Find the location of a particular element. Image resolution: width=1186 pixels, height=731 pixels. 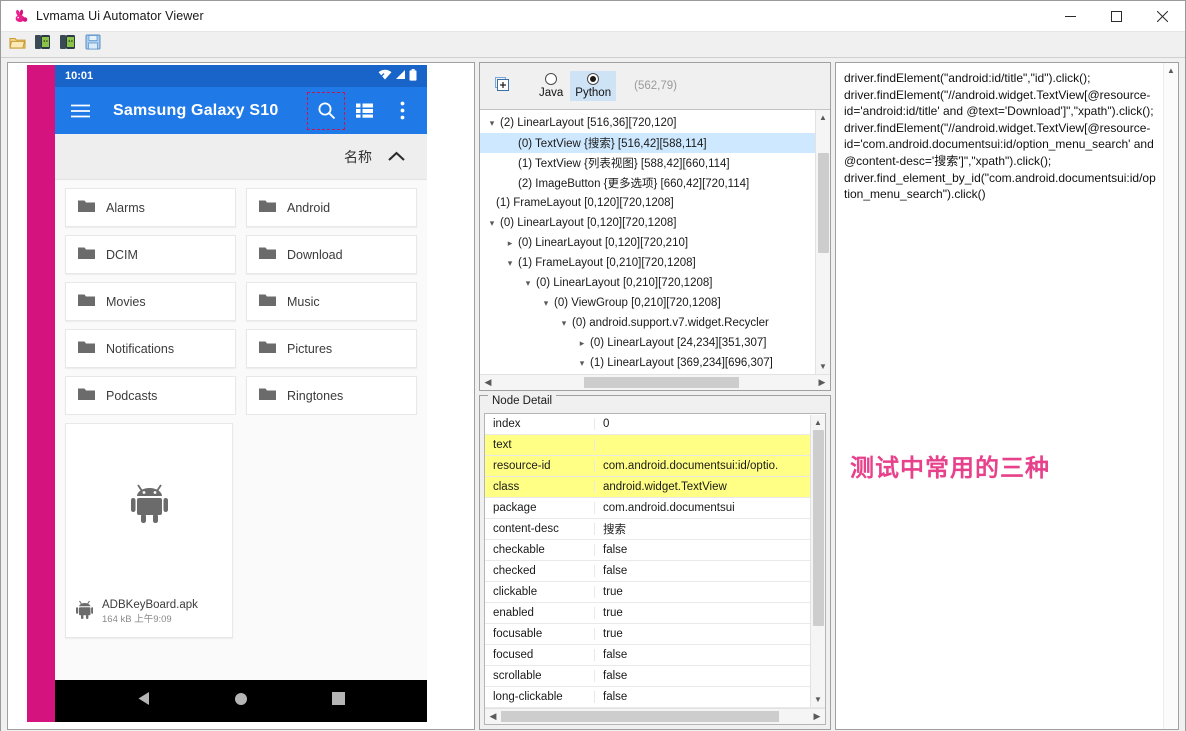

table-row: enabled true is located at coordinates (655, 613).